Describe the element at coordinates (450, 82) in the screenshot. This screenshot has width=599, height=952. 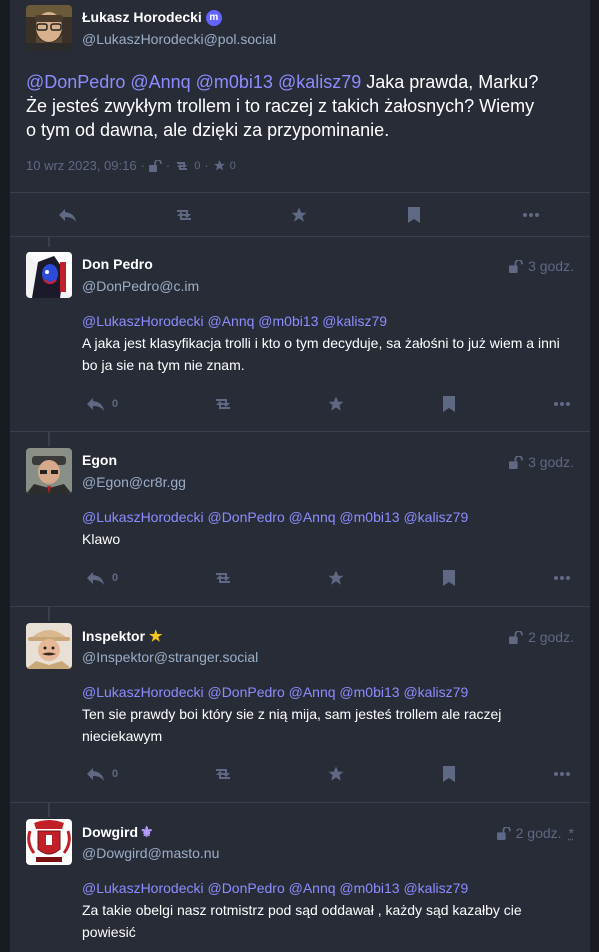
I see `status-text-line: Jaka prawda, Marku?` at that location.